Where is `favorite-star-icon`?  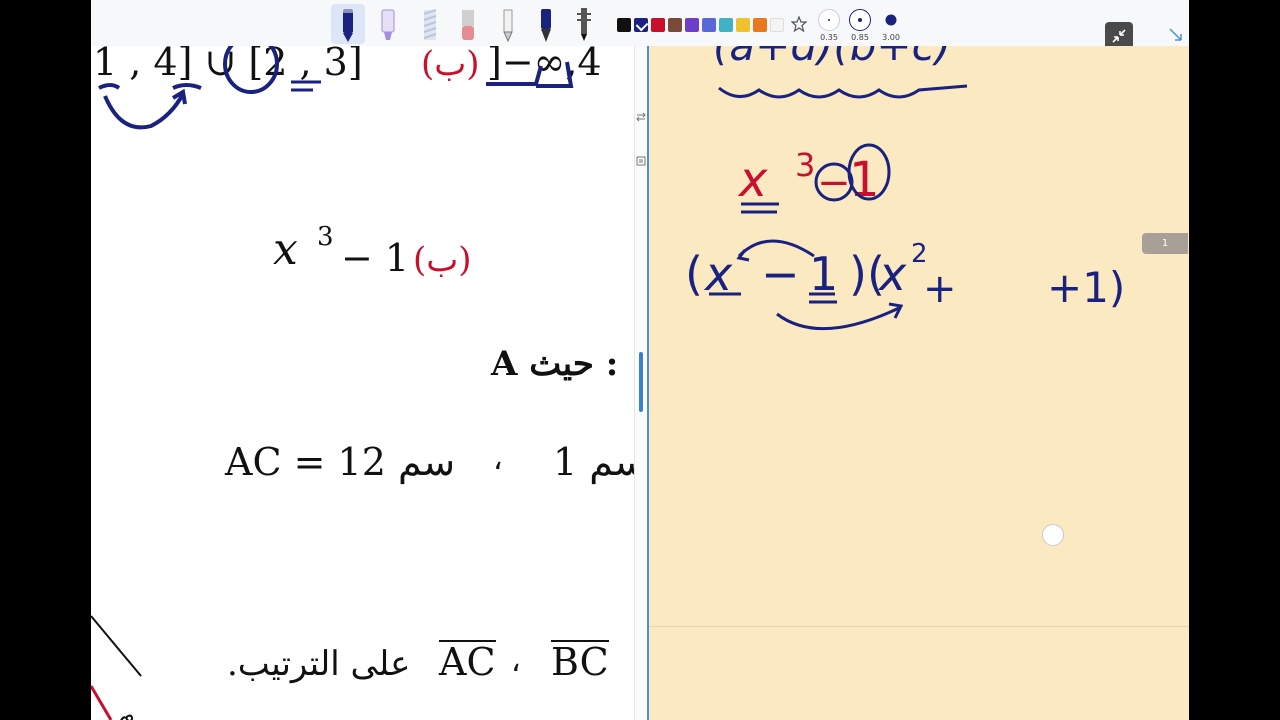 favorite-star-icon is located at coordinates (799, 24).